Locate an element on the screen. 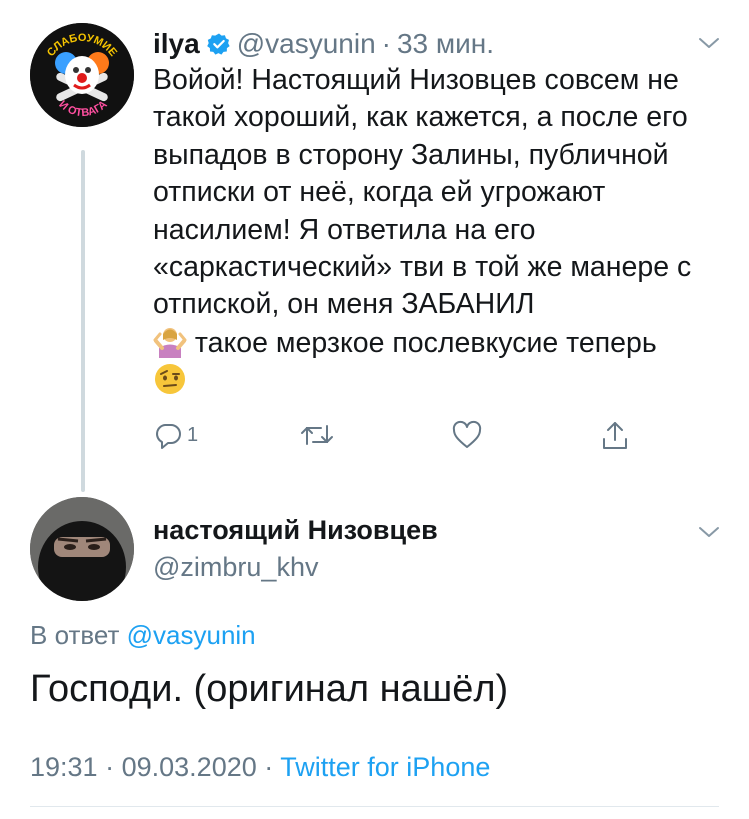 The height and width of the screenshot is (819, 749). reply-icon is located at coordinates (168, 435).